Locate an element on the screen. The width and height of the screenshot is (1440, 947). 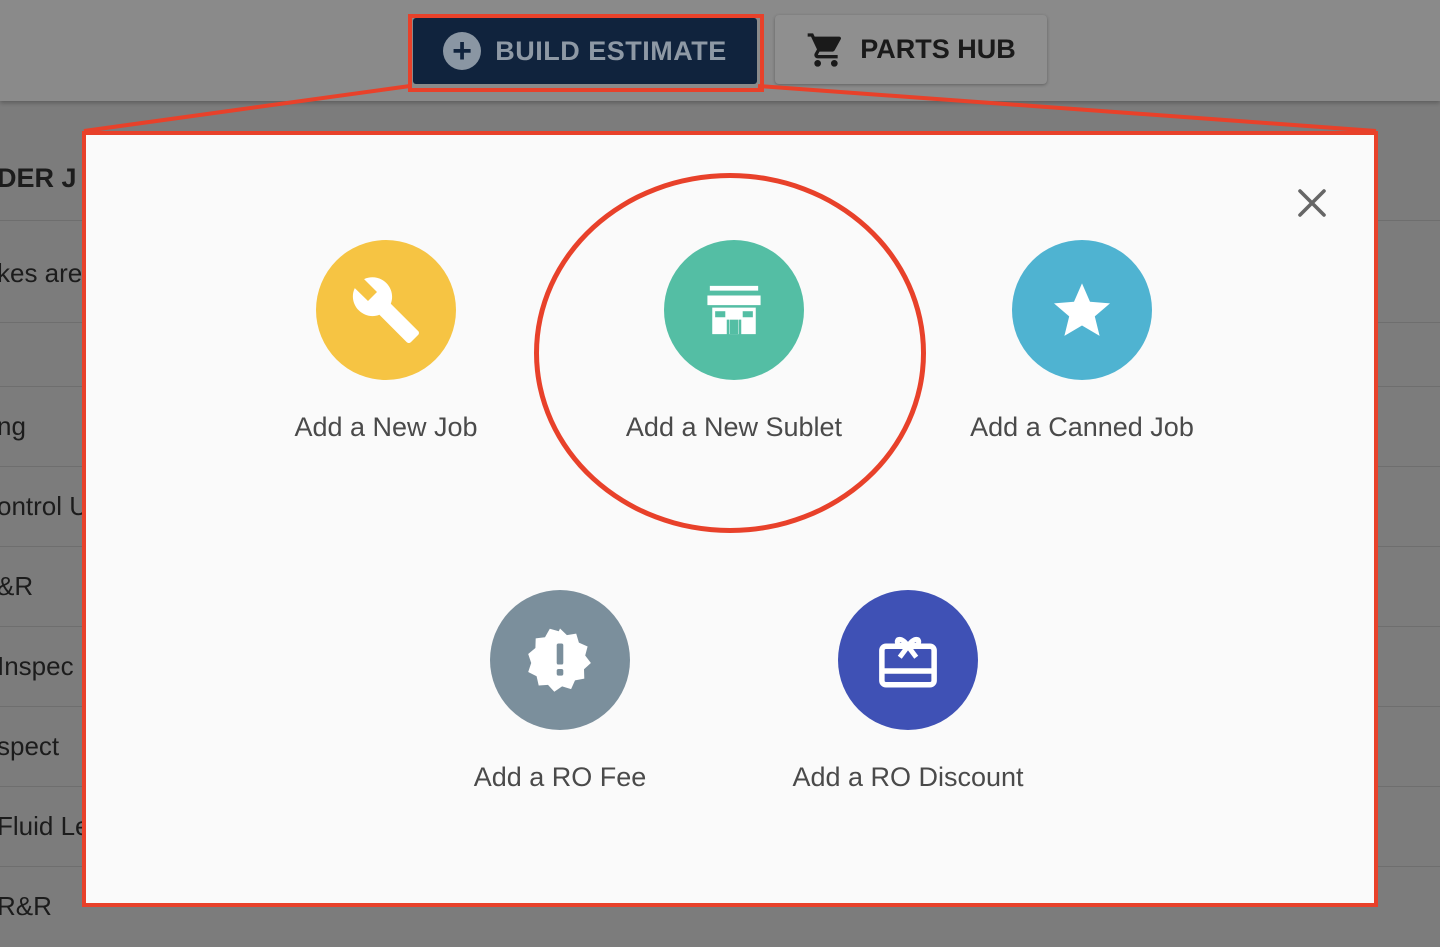
add-ro-discount-option: Add a RO Discount is located at coordinates (908, 691).